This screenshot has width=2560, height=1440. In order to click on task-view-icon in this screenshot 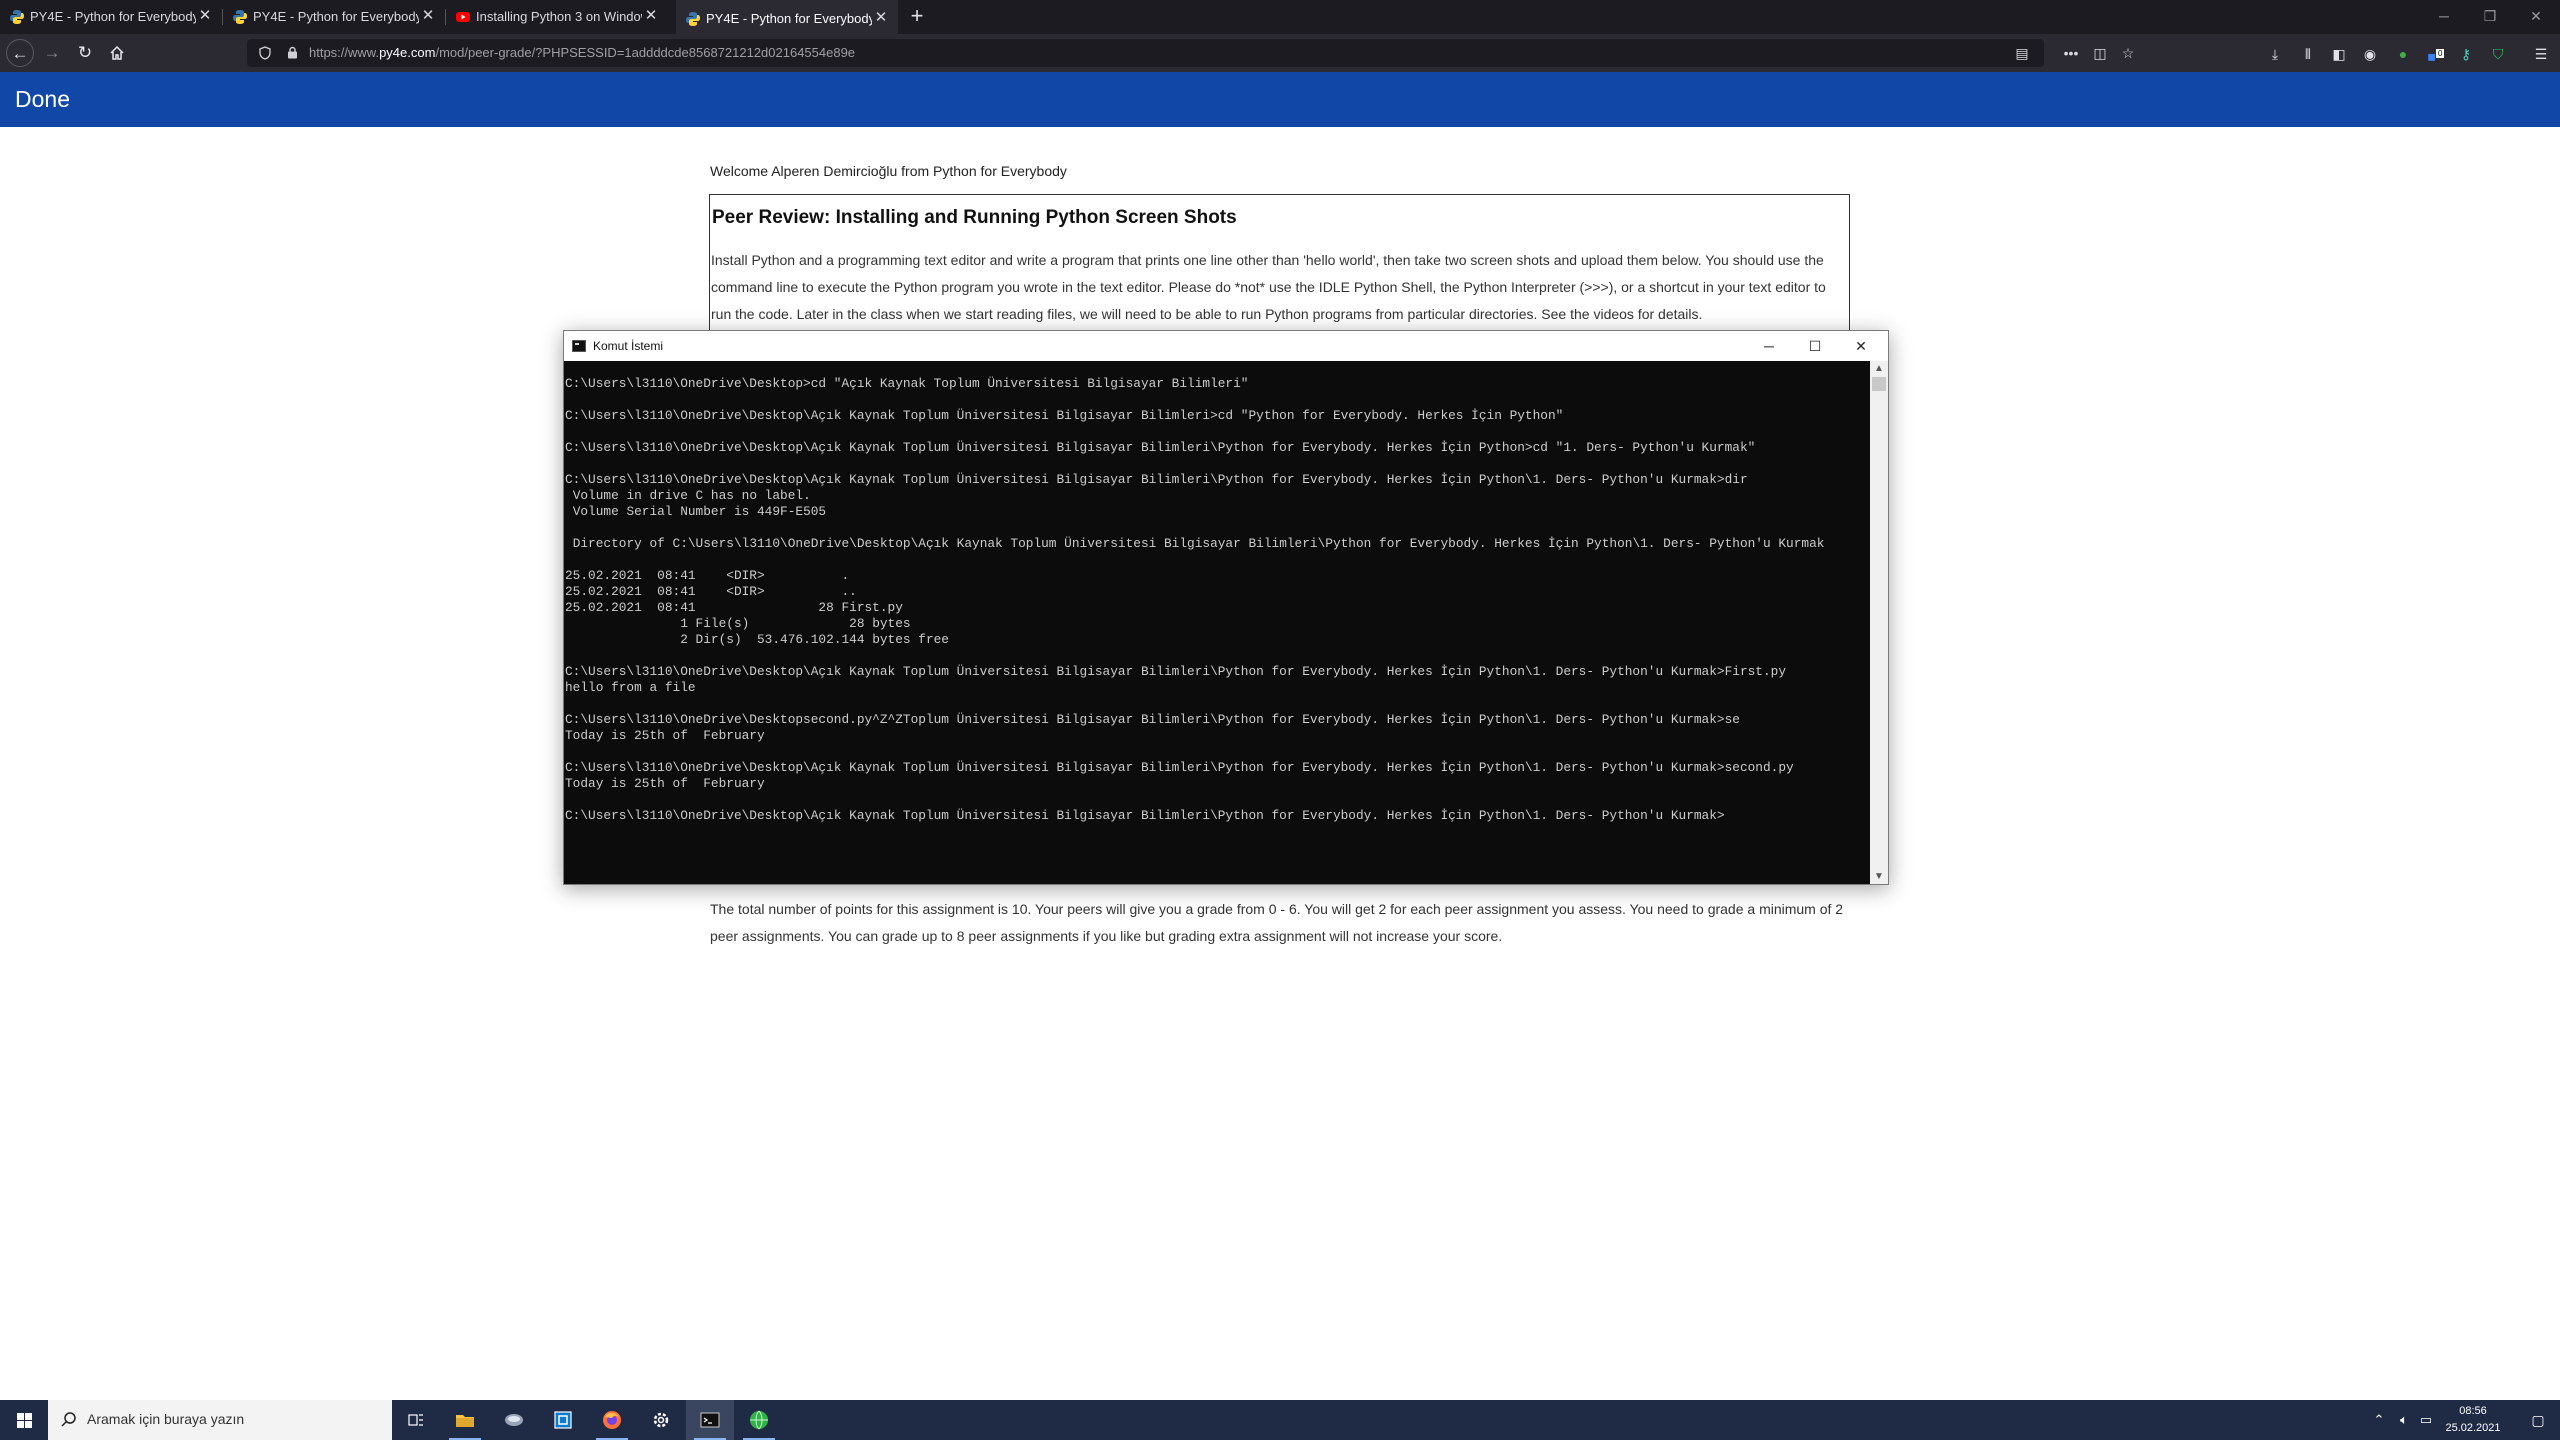, I will do `click(415, 1420)`.